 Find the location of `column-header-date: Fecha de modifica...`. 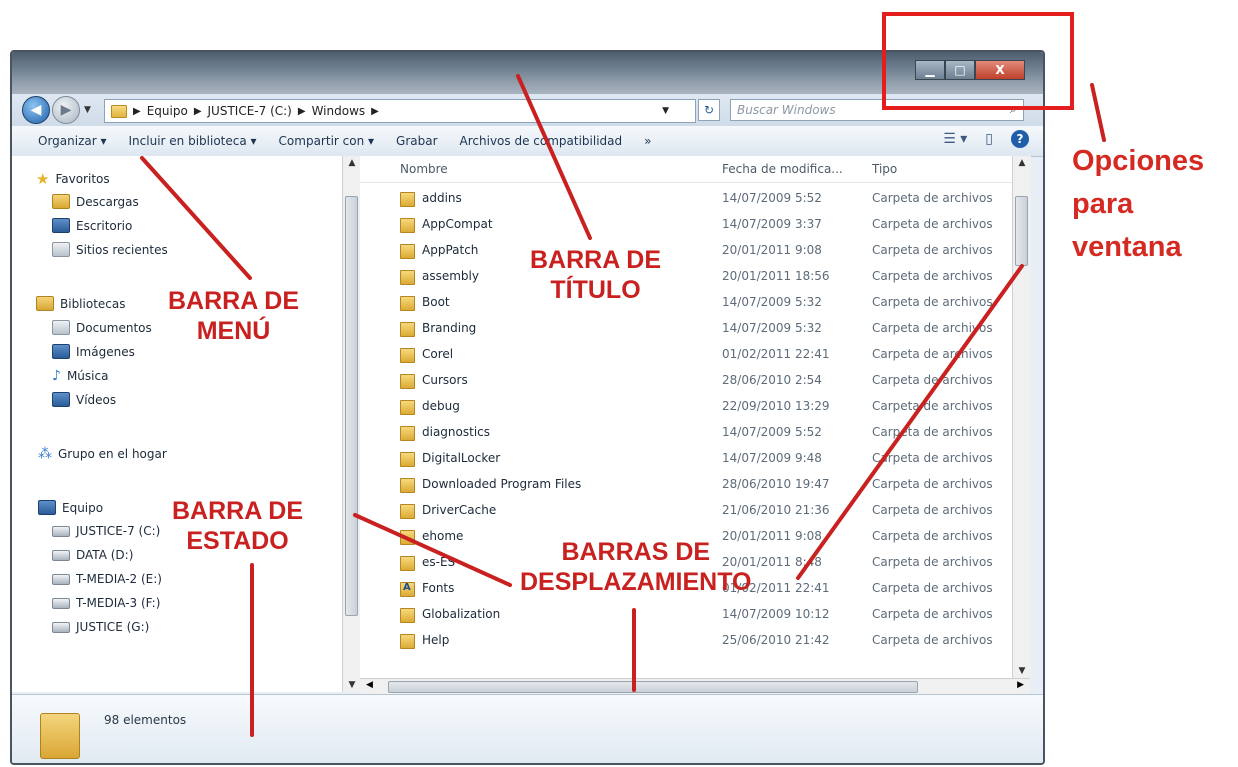

column-header-date: Fecha de modifica... is located at coordinates (782, 169).